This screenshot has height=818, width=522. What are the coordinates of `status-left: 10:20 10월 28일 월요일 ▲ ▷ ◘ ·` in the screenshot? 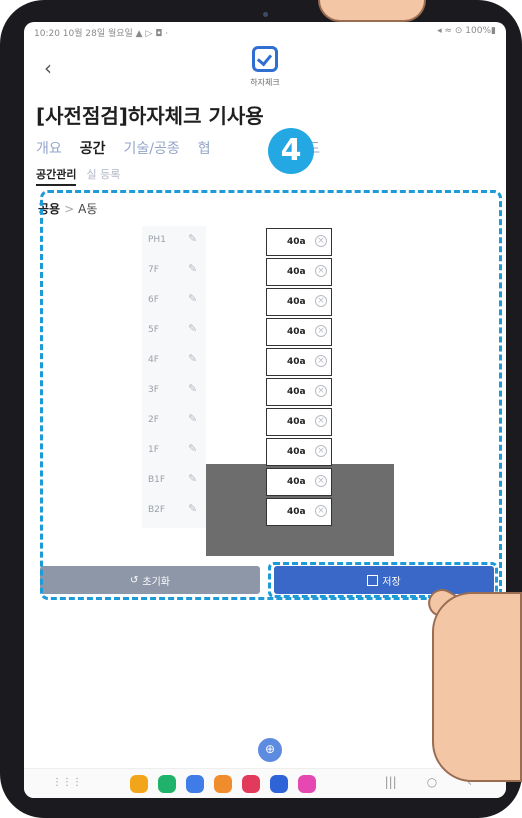 It's located at (101, 34).